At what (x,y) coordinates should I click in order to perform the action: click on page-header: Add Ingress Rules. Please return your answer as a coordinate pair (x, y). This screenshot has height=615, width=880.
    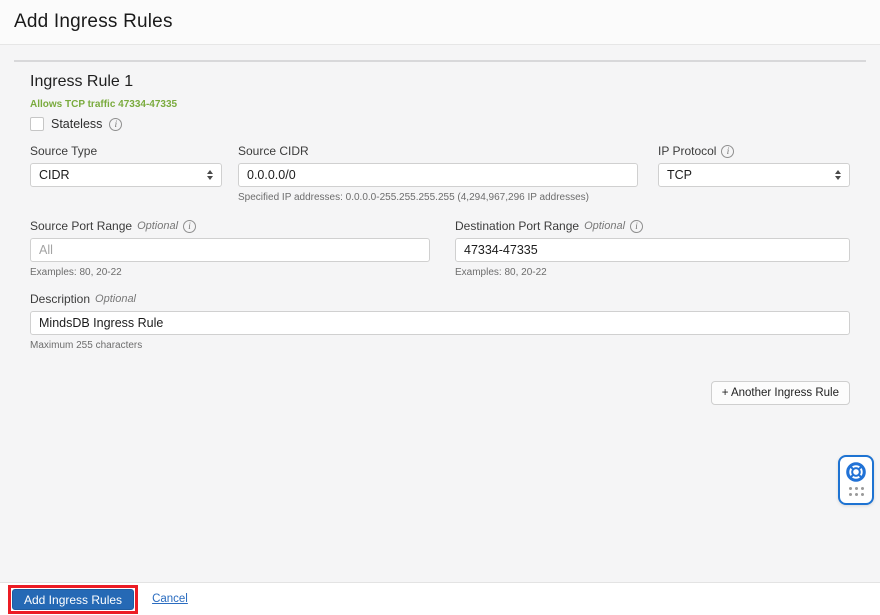
    Looking at the image, I should click on (440, 22).